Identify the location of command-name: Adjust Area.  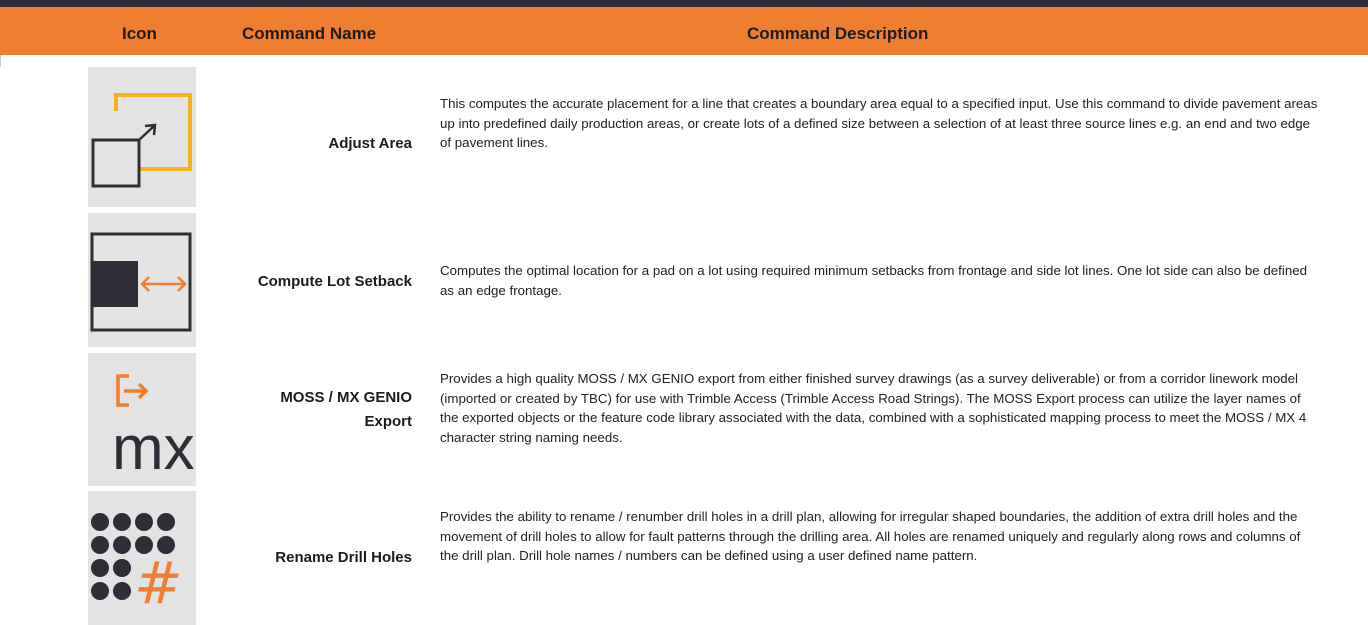
(370, 143).